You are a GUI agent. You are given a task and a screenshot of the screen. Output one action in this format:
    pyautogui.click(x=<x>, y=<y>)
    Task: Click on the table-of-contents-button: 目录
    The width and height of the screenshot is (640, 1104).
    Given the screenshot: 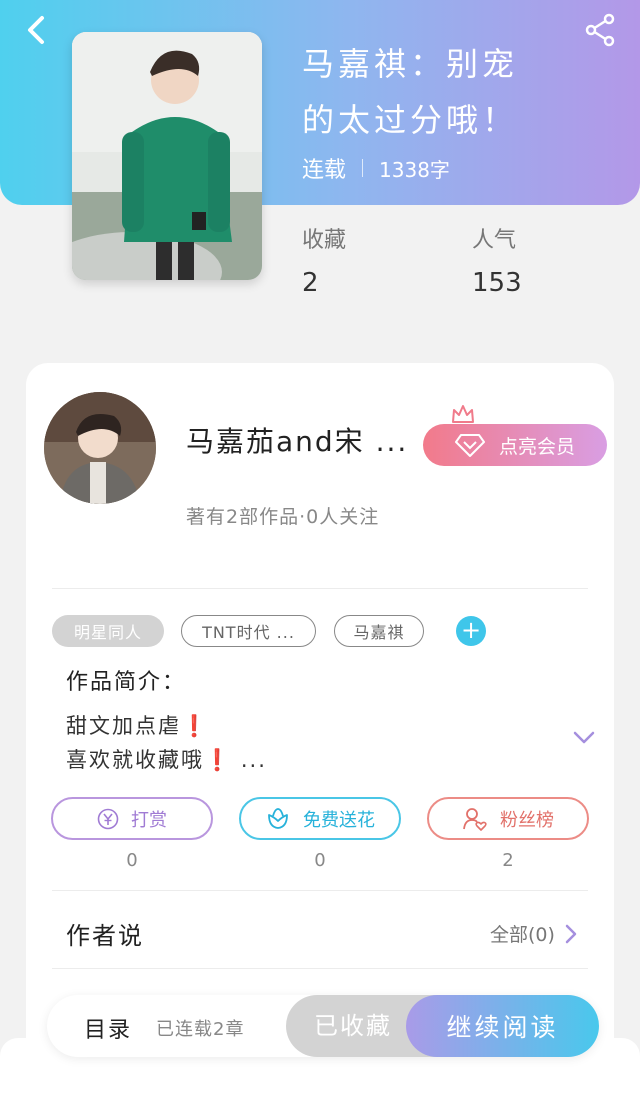 What is the action you would take?
    pyautogui.click(x=108, y=1028)
    